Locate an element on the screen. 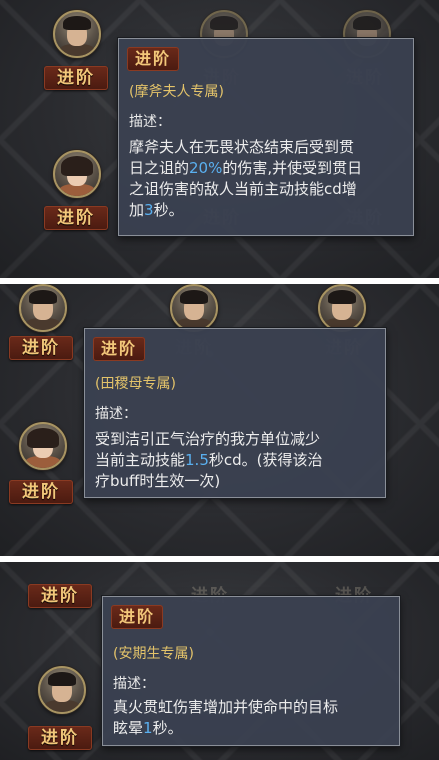  tooltip-owner: (摩斧夫人专属) is located at coordinates (176, 92).